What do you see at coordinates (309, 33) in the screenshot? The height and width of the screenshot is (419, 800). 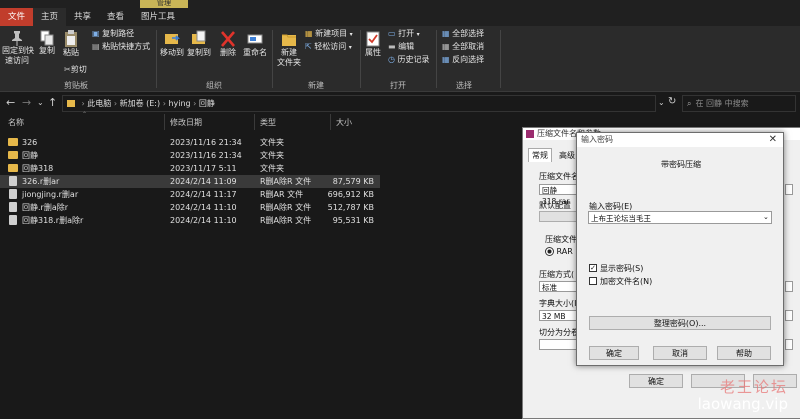 I see `new-item-icon: ▦` at bounding box center [309, 33].